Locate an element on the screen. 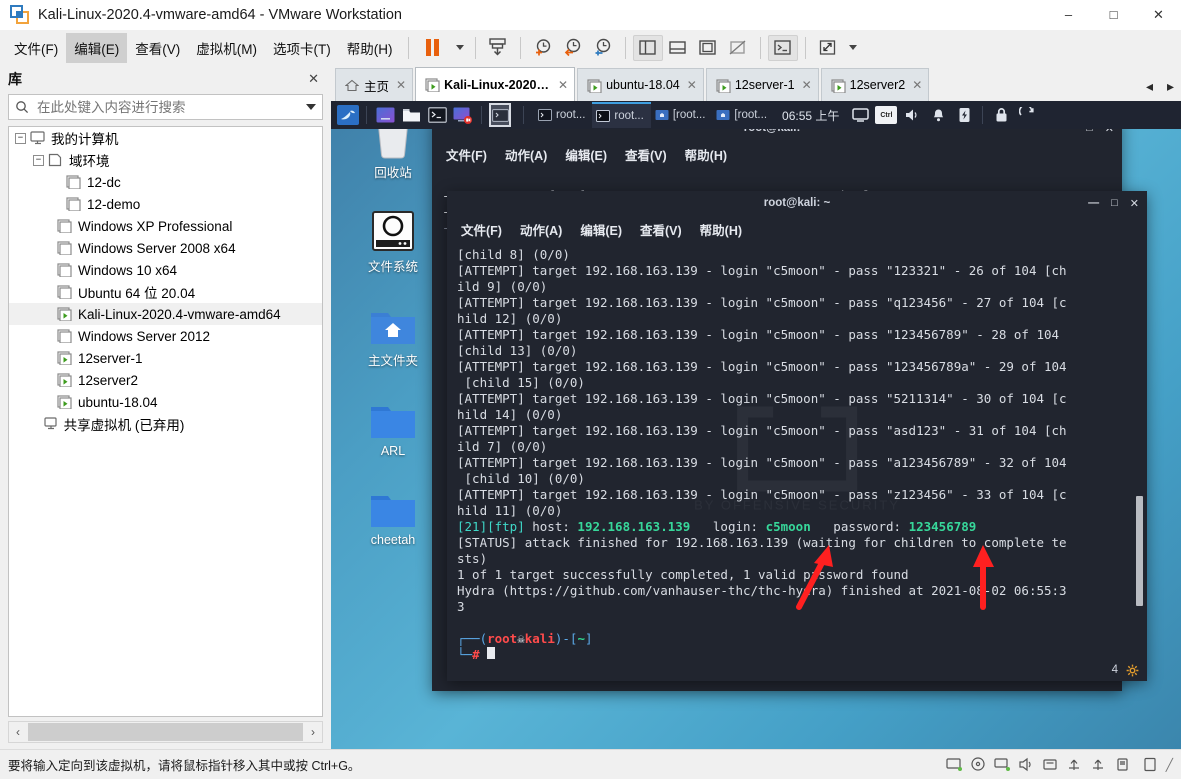 The image size is (1181, 779). library-tree-item: Ubuntu 64 位 20.04 is located at coordinates (165, 292).